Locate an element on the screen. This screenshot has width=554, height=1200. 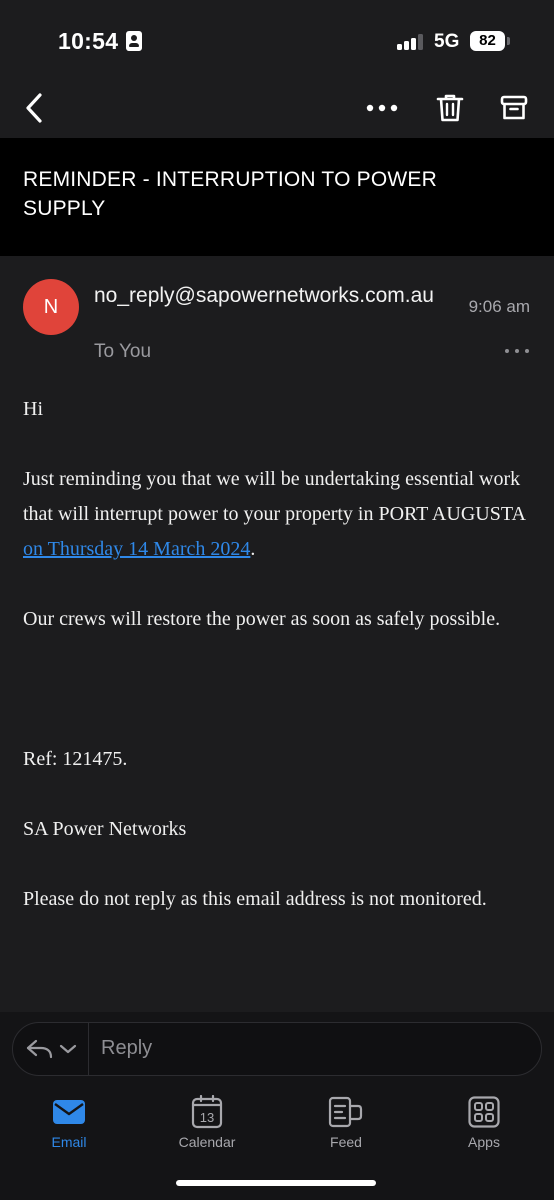
more-horizontal-icon is located at coordinates (382, 108).